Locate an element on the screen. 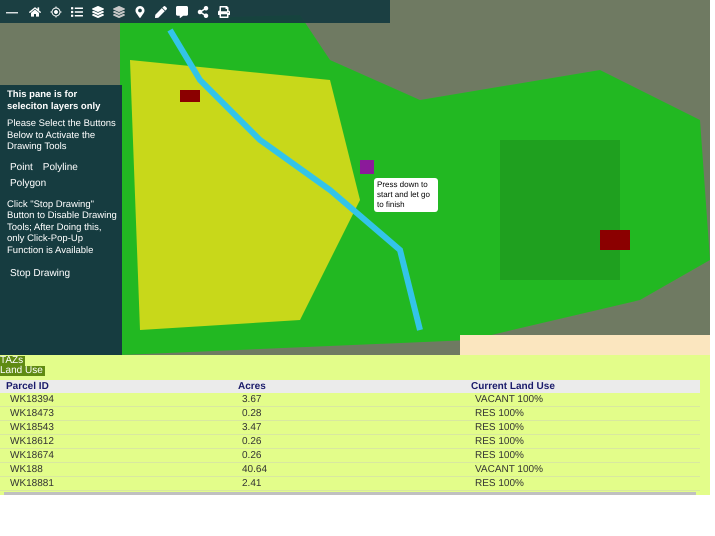 This screenshot has height=536, width=715. draw-tool-button: Polygon is located at coordinates (28, 183).